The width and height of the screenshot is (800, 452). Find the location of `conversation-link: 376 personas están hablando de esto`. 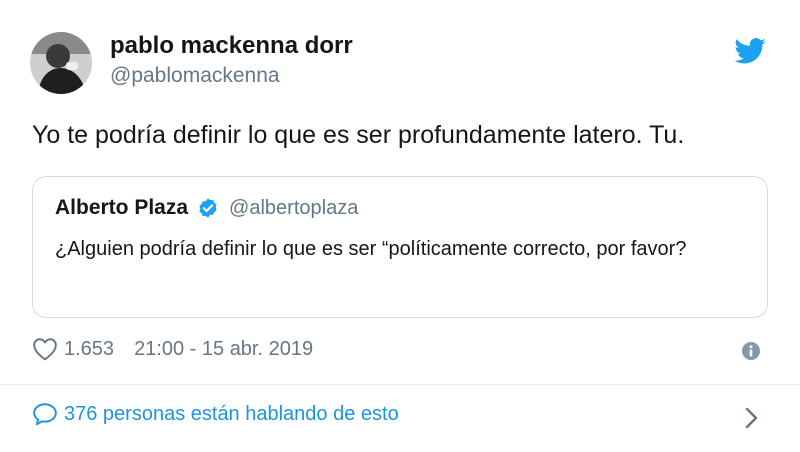

conversation-link: 376 personas están hablando de esto is located at coordinates (215, 414).